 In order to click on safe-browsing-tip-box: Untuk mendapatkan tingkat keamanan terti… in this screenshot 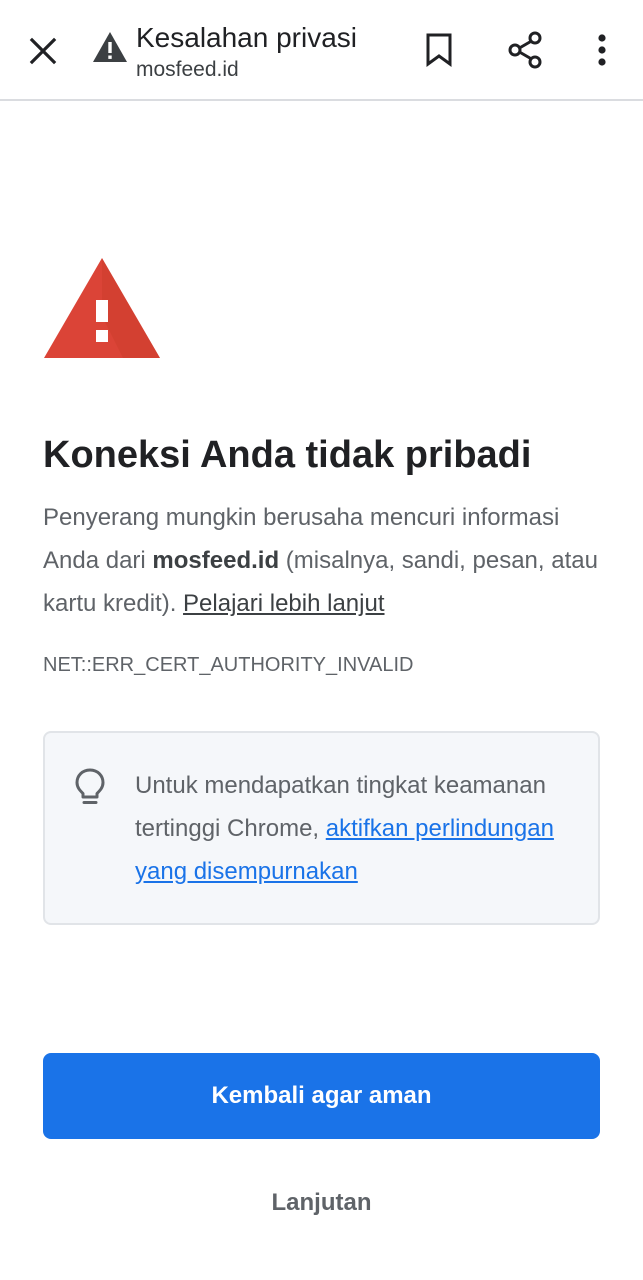, I will do `click(321, 828)`.